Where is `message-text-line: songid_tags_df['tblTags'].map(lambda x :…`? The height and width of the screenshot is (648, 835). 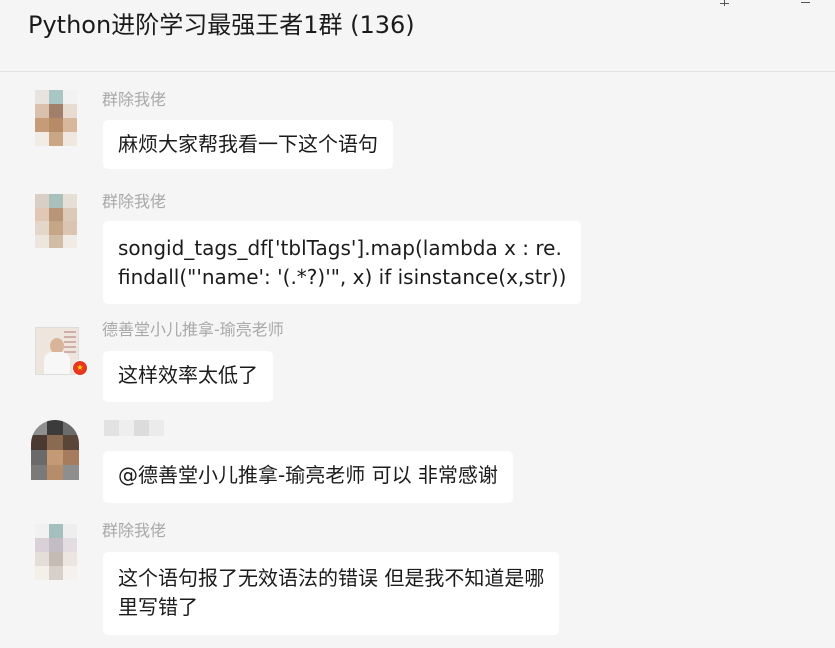
message-text-line: songid_tags_df['tblTags'].map(lambda x :… is located at coordinates (340, 248).